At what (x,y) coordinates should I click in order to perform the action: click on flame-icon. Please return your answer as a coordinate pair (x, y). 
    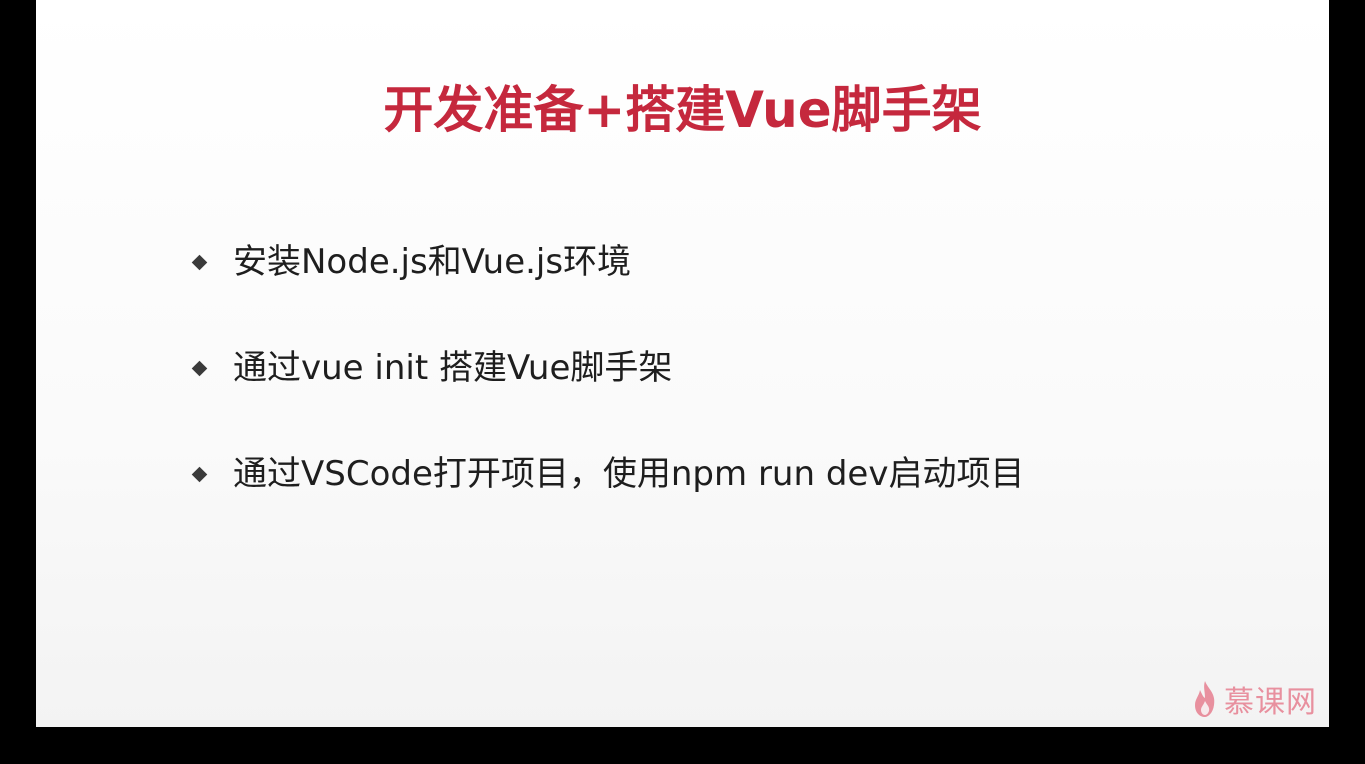
    Looking at the image, I should click on (1205, 699).